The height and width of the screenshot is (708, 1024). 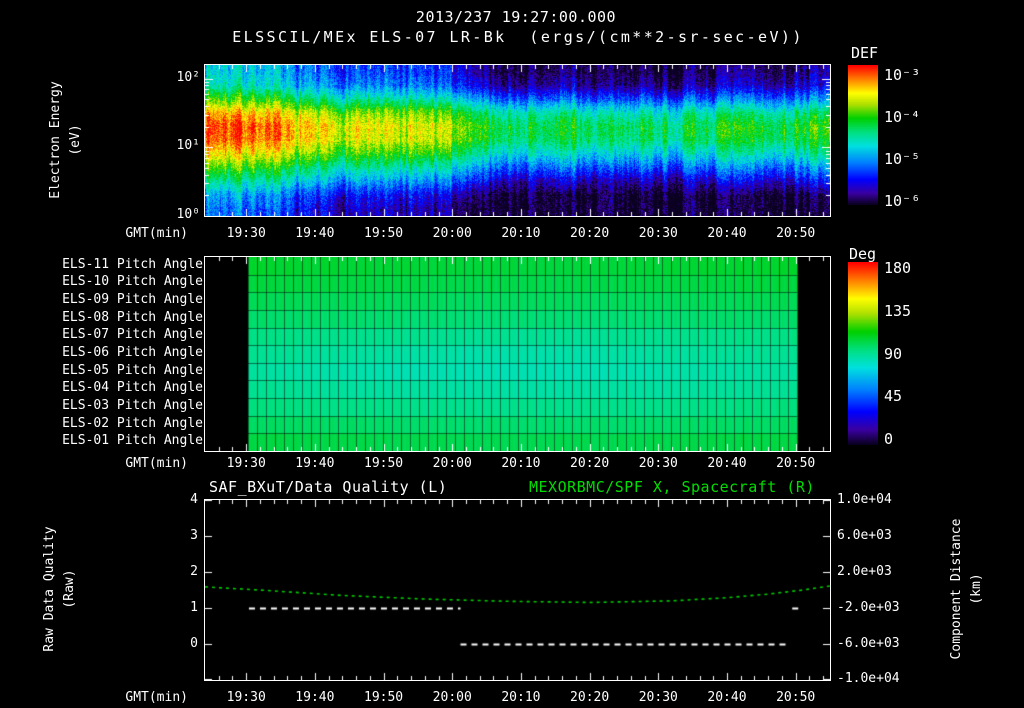 I want to click on def-tick-label: 10⁻⁶, so click(x=902, y=201).